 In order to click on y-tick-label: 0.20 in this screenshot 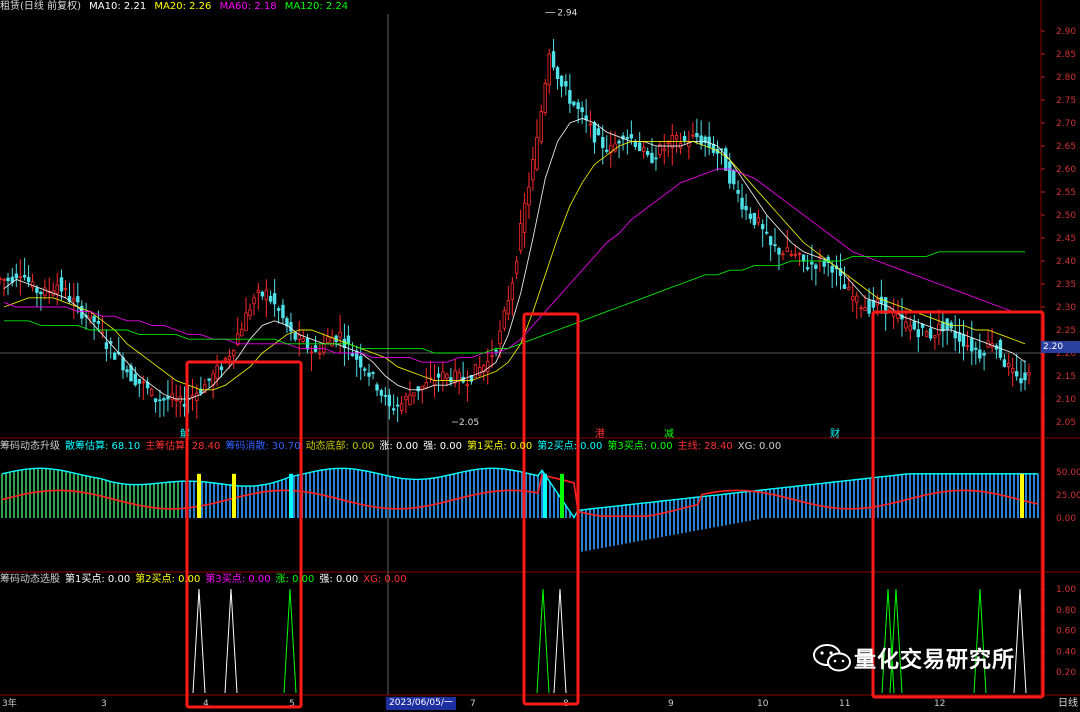, I will do `click(1066, 673)`.